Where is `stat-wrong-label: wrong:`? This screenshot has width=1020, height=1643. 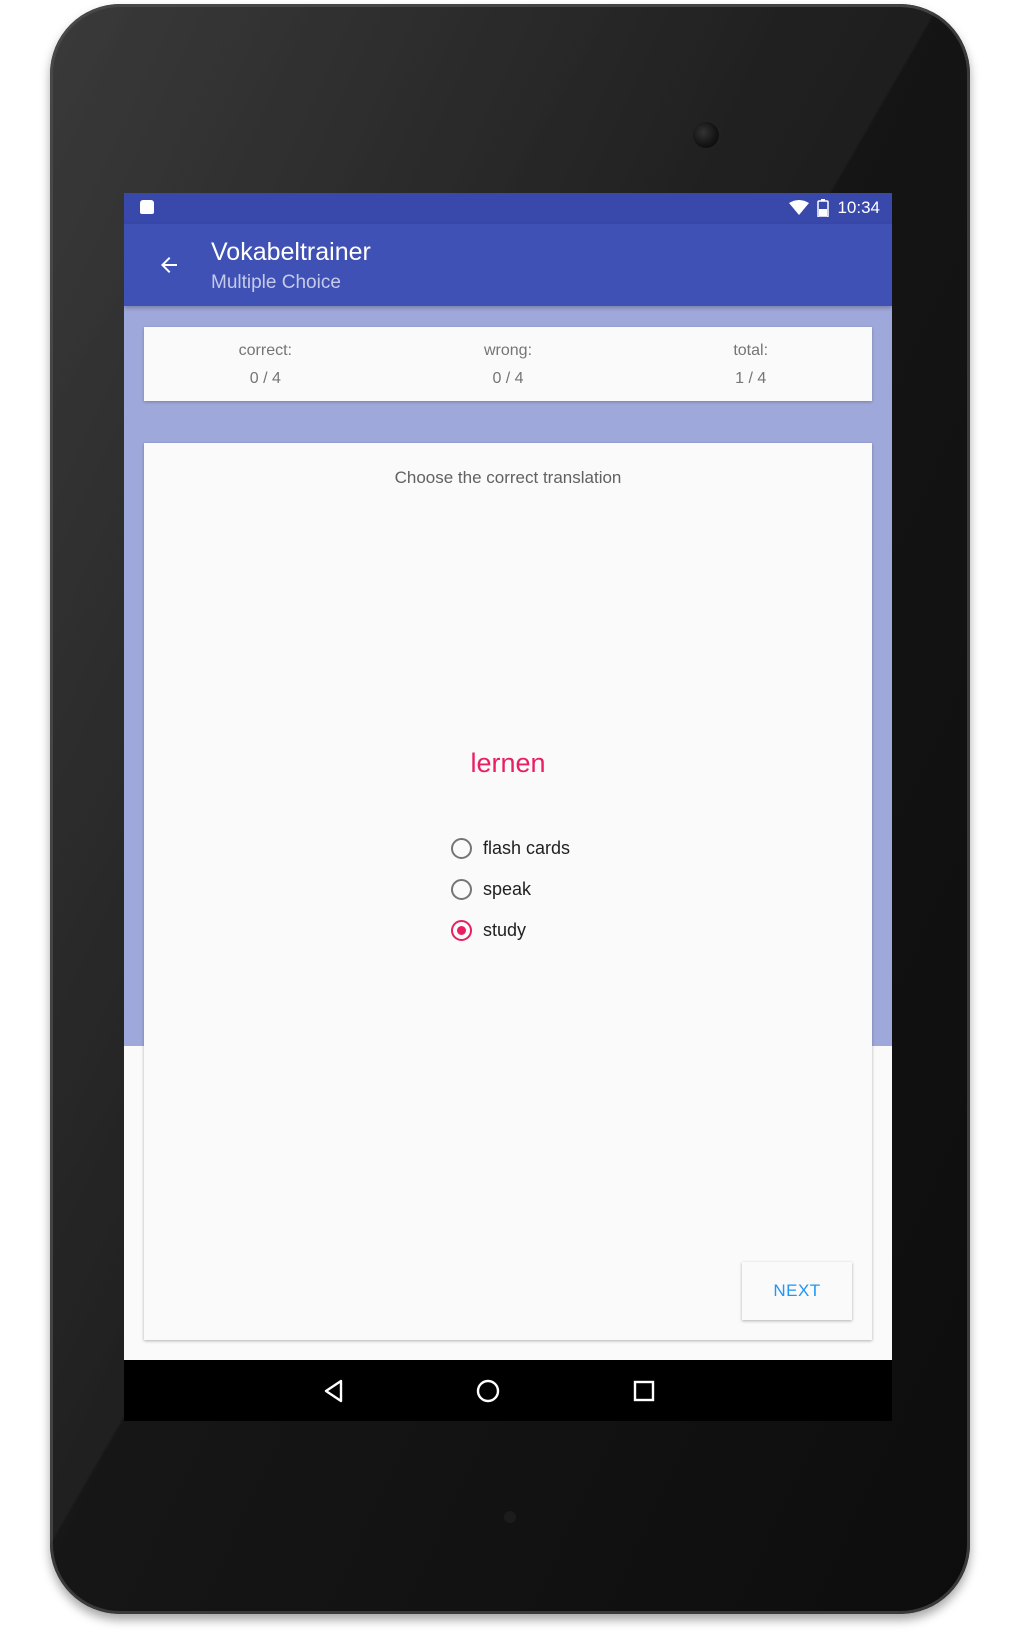
stat-wrong-label: wrong: is located at coordinates (508, 350).